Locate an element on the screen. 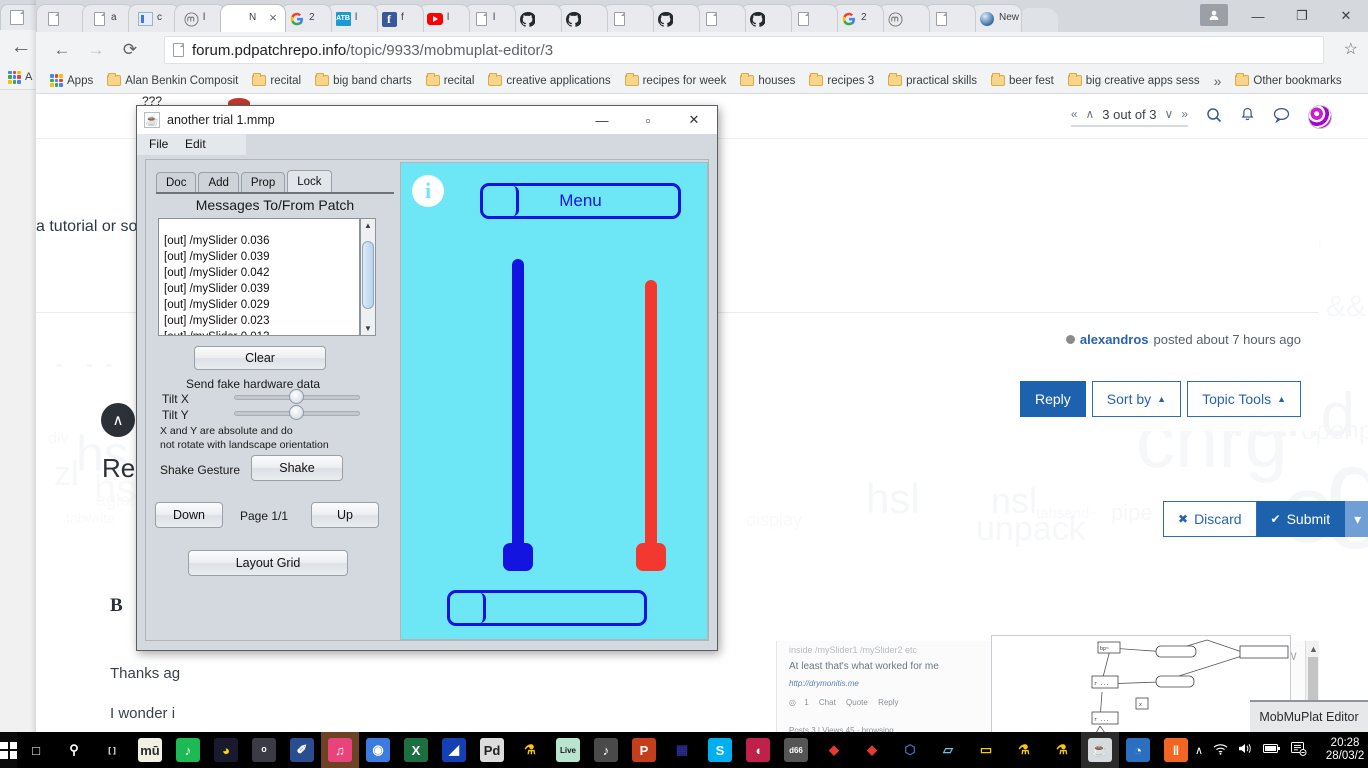 The height and width of the screenshot is (768, 1368). forward-button: → is located at coordinates (96, 50).